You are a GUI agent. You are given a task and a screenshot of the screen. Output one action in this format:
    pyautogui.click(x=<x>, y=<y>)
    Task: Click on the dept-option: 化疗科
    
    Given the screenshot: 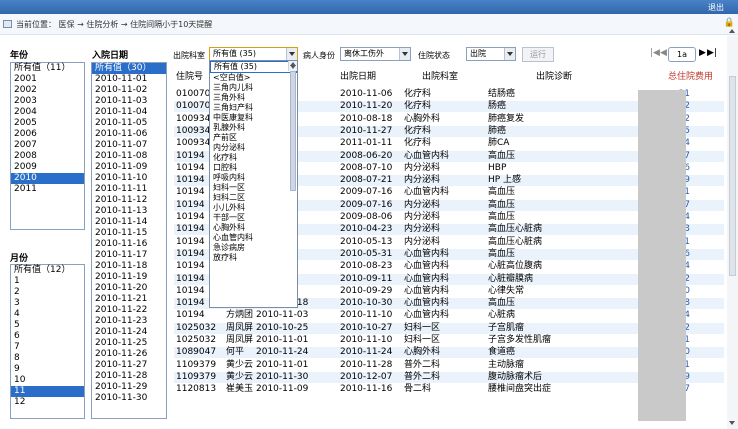 What is the action you would take?
    pyautogui.click(x=253, y=158)
    